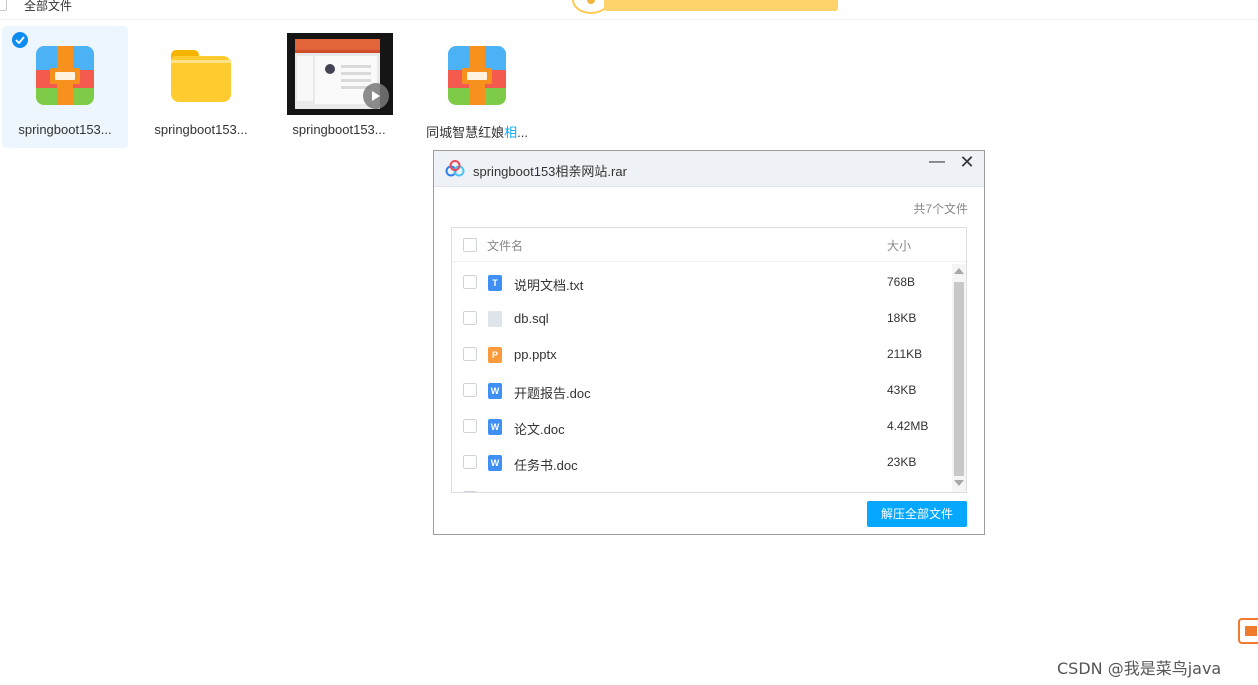 This screenshot has width=1258, height=685. What do you see at coordinates (531, 318) in the screenshot?
I see `row-file-name: db.sql` at bounding box center [531, 318].